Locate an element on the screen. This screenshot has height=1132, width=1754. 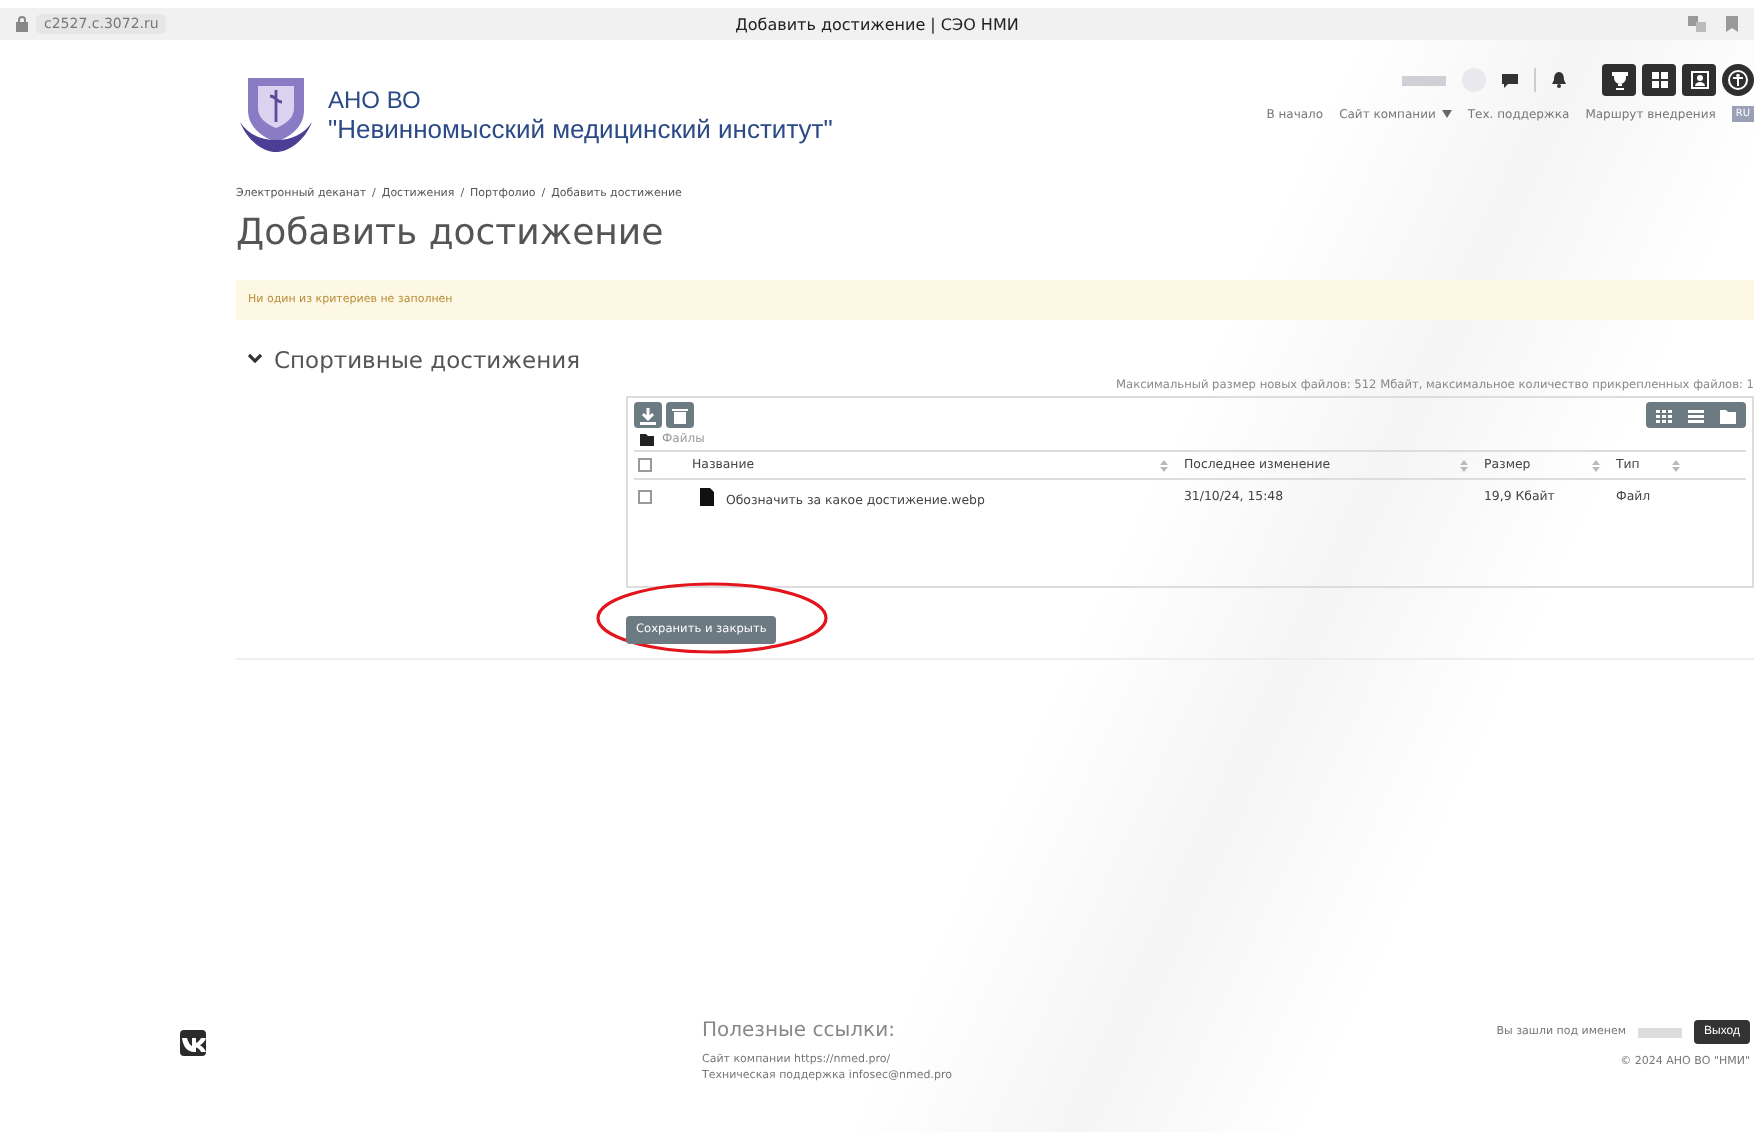
grid-button is located at coordinates (1659, 80).